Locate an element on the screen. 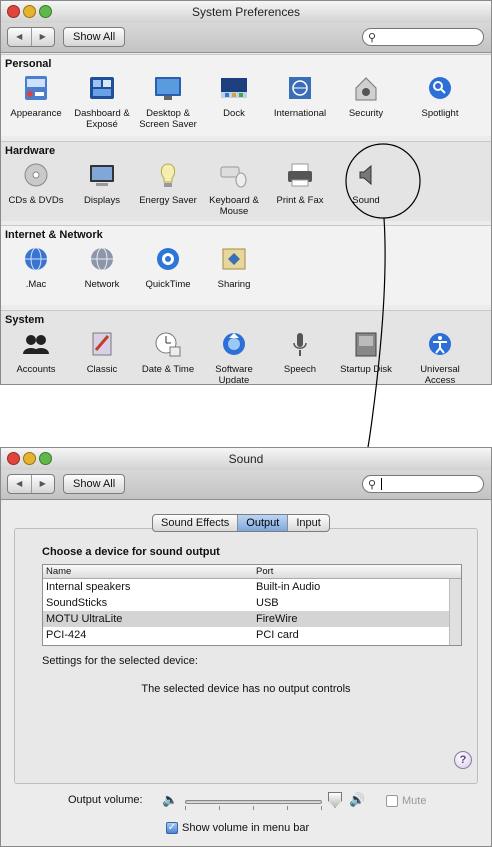 This screenshot has height=847, width=492. table-row: Internal speakers Built-in Audio is located at coordinates (252, 587).